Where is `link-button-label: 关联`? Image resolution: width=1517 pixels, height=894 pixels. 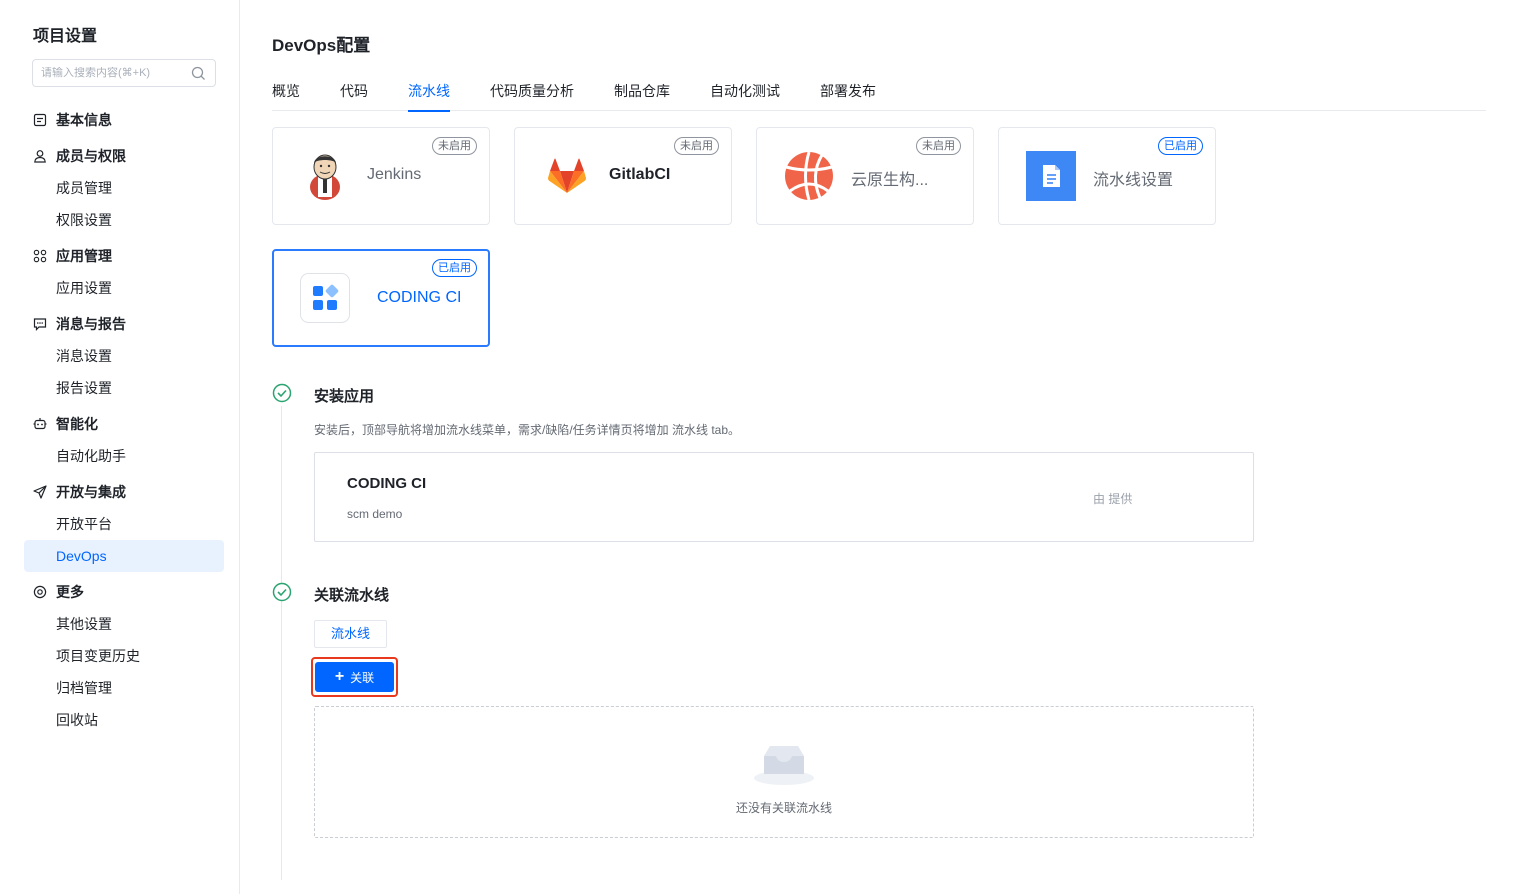
link-button-label: 关联 is located at coordinates (362, 677).